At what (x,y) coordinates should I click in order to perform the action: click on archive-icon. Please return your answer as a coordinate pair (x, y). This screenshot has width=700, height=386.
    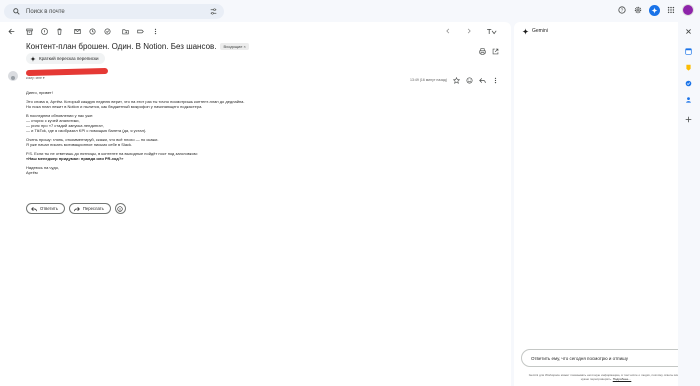
    Looking at the image, I should click on (29, 31).